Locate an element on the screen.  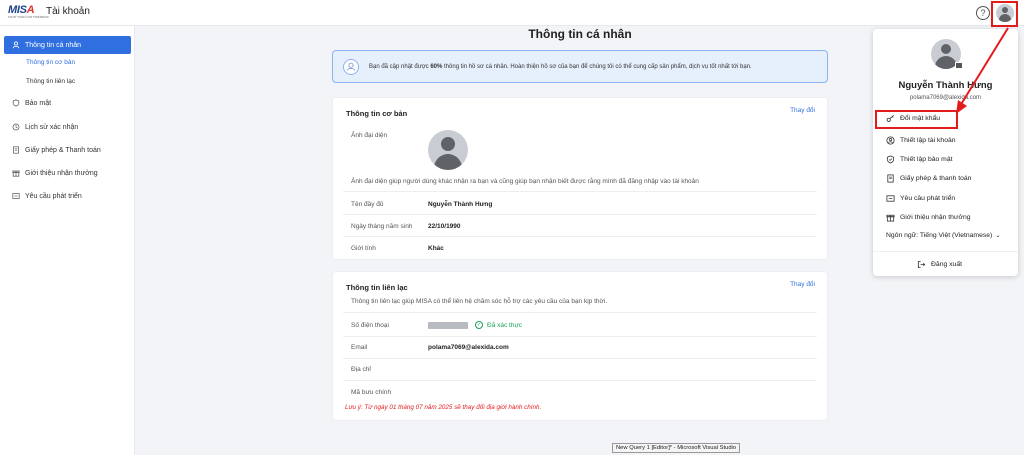
email-label: Email is located at coordinates (359, 347).